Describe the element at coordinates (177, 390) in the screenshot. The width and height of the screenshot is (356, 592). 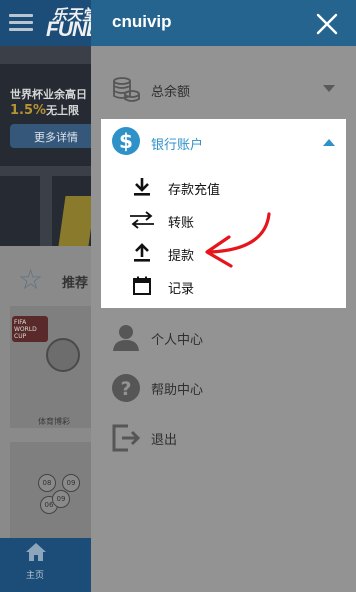
I see `menu-item-label: 帮助中心` at that location.